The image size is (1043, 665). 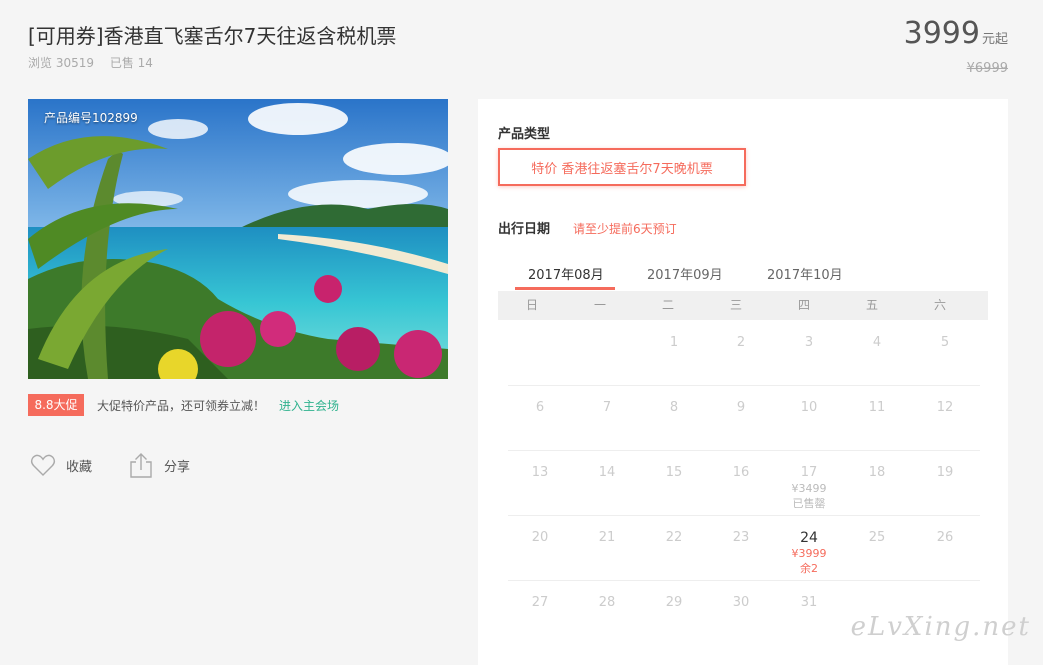 What do you see at coordinates (141, 465) in the screenshot?
I see `share-icon` at bounding box center [141, 465].